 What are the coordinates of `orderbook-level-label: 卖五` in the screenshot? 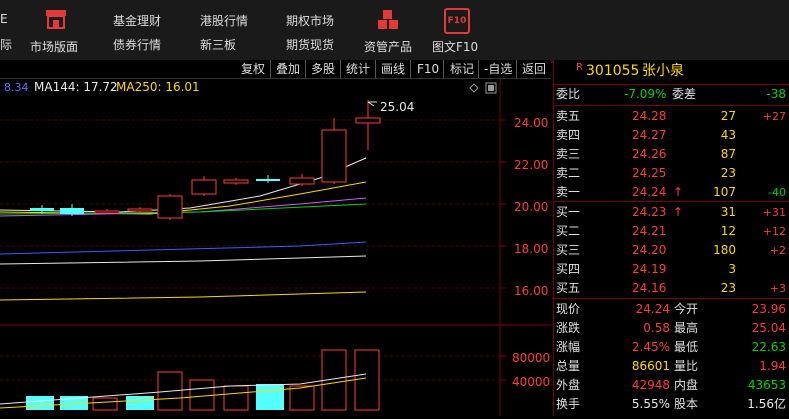 It's located at (568, 116).